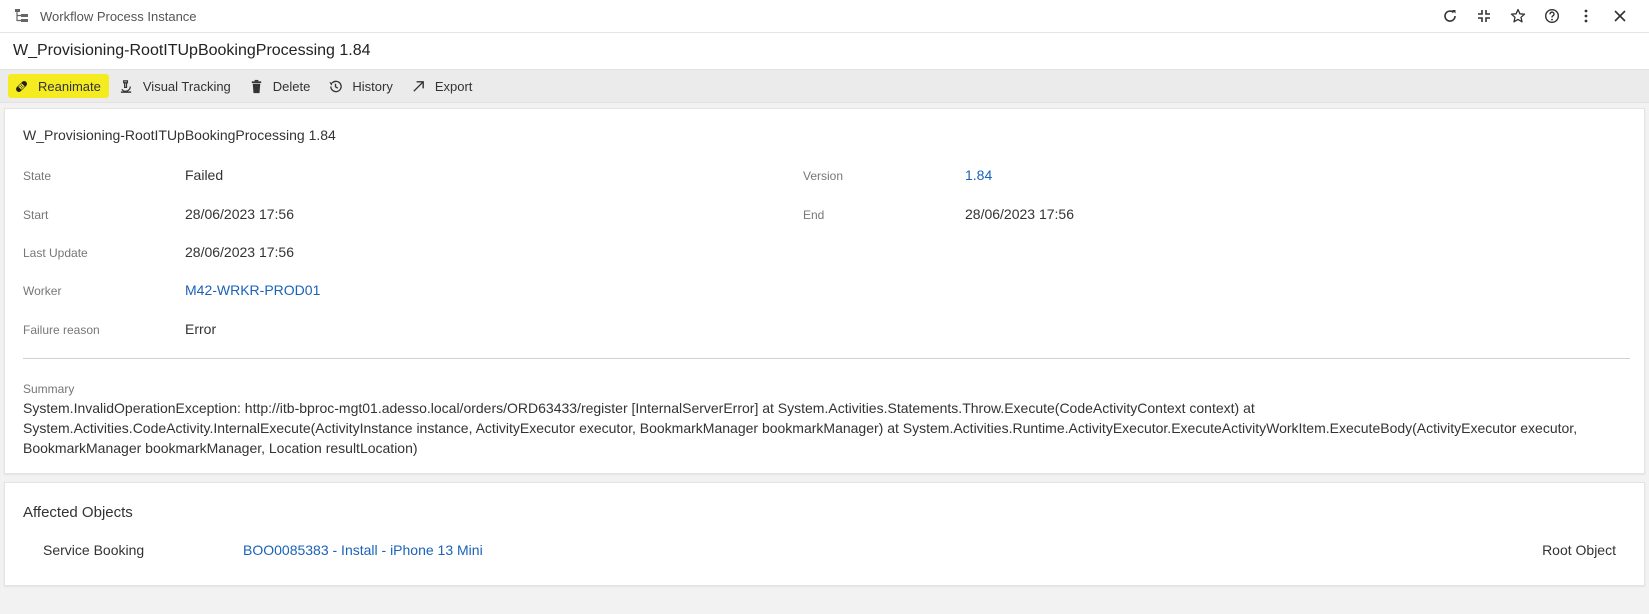  Describe the element at coordinates (239, 252) in the screenshot. I see `last-update-value: 28/06/2023 17:56` at that location.